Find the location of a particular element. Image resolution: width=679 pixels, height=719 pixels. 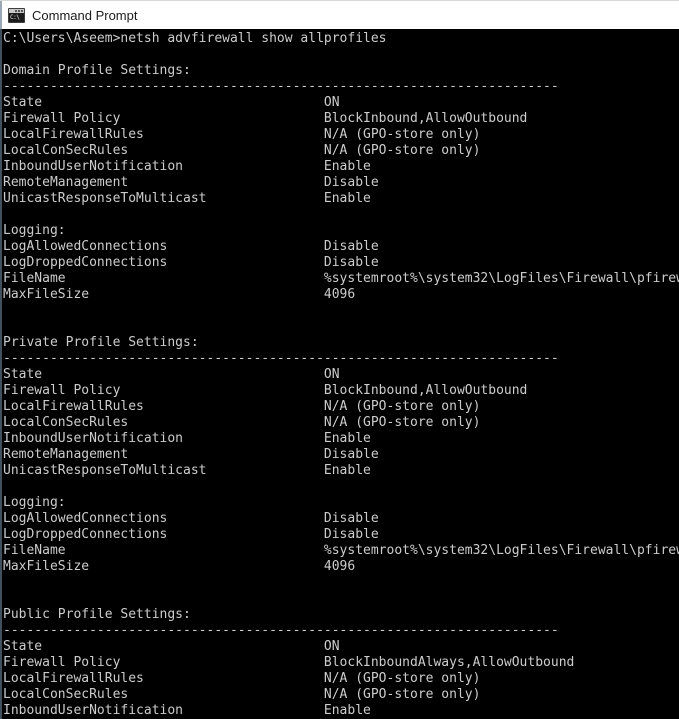

icon-close-dot is located at coordinates (22, 10).